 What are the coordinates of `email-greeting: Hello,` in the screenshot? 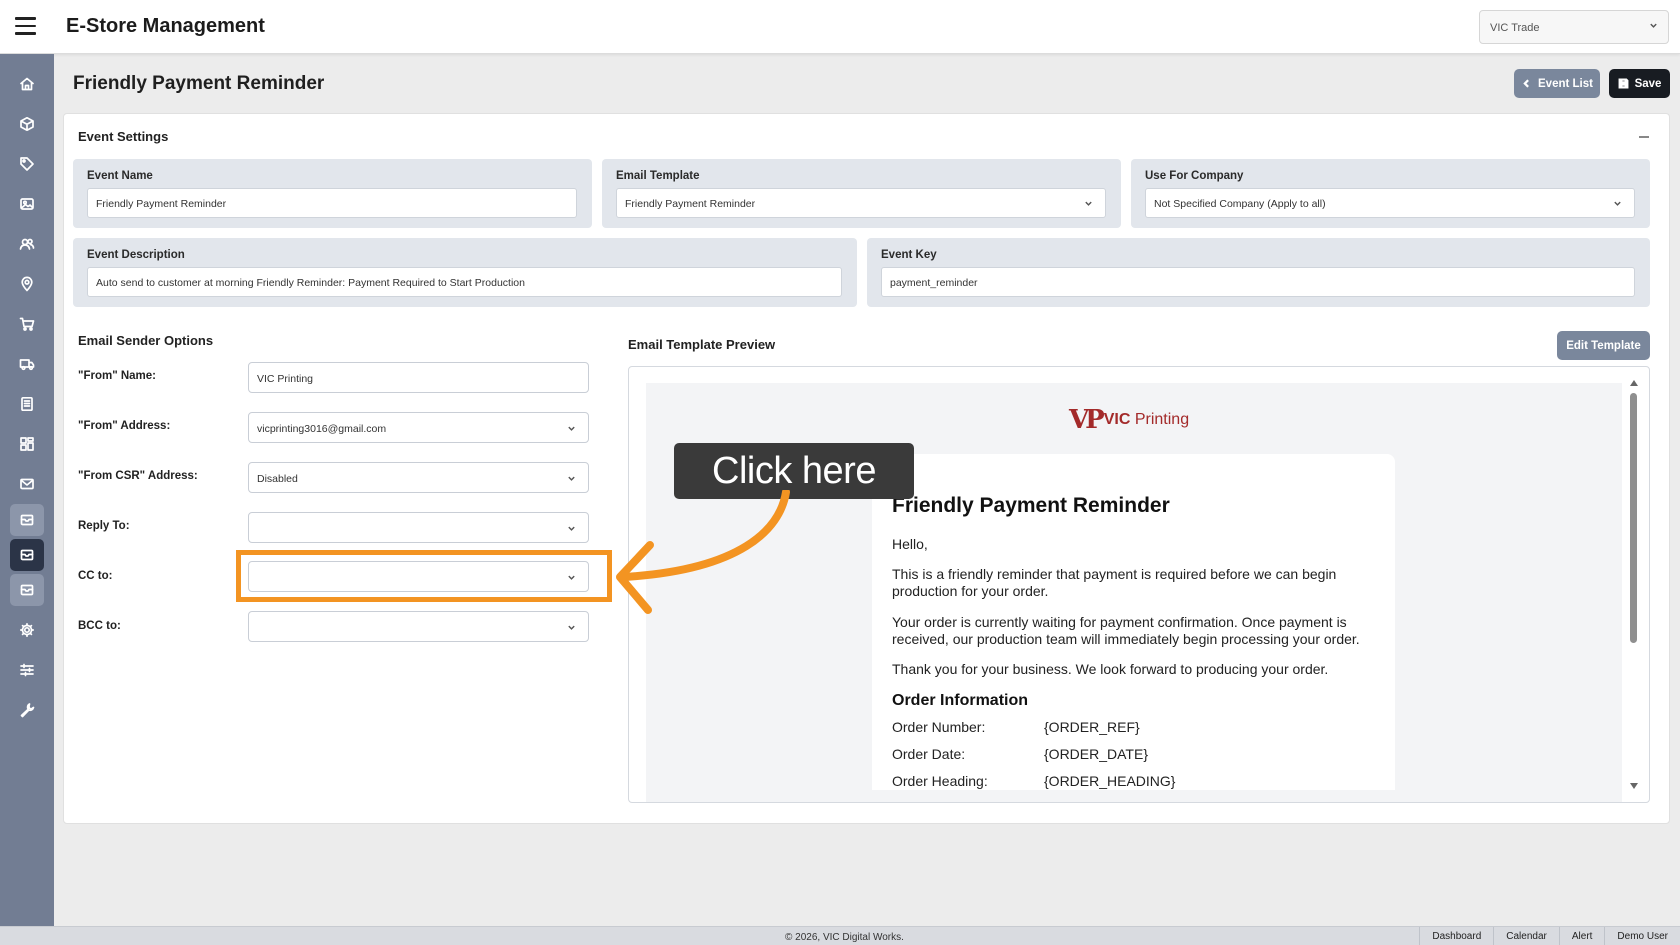 It's located at (910, 544).